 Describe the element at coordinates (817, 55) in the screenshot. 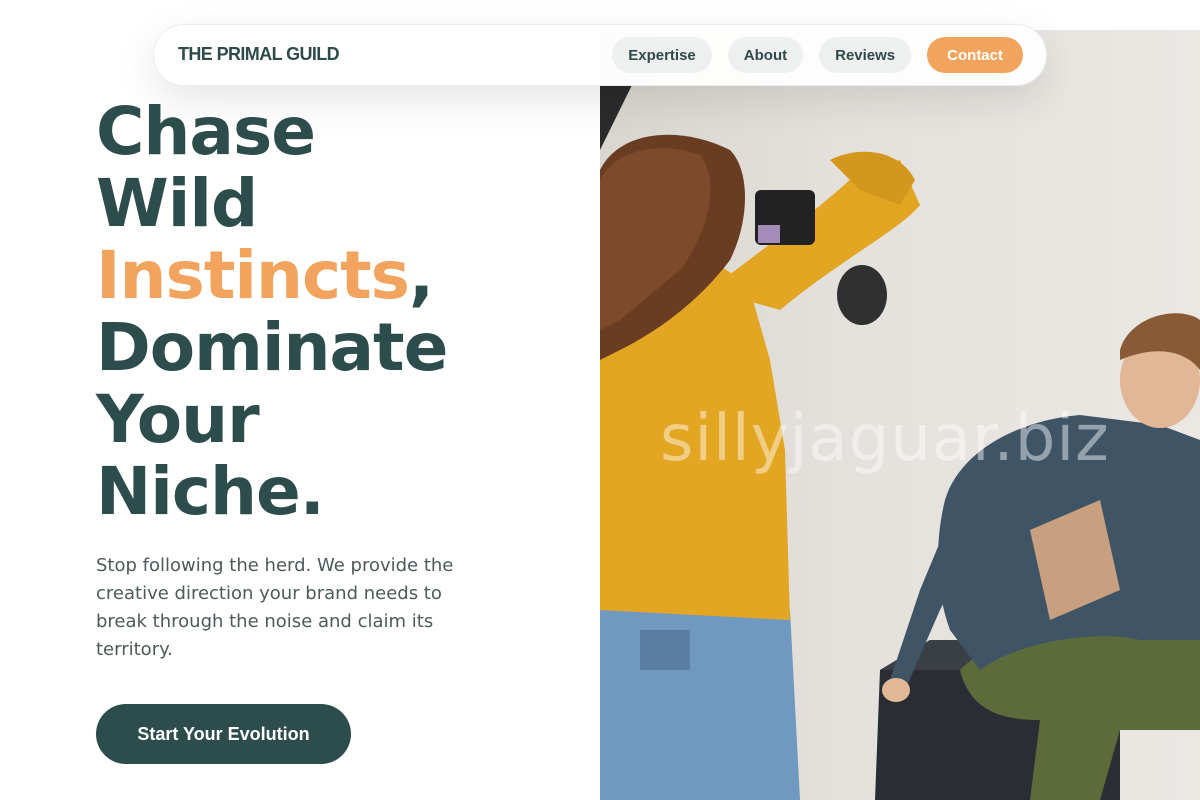

I see `nav-links: Expertise About Reviews Contact` at that location.